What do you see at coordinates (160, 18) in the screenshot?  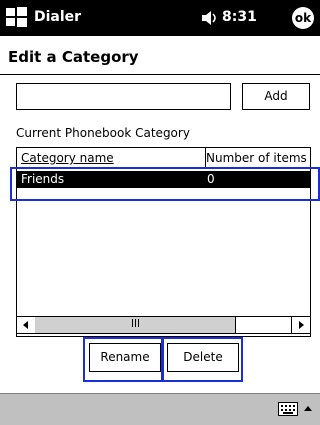 I see `title-bar: Dialer 8:31 ok` at bounding box center [160, 18].